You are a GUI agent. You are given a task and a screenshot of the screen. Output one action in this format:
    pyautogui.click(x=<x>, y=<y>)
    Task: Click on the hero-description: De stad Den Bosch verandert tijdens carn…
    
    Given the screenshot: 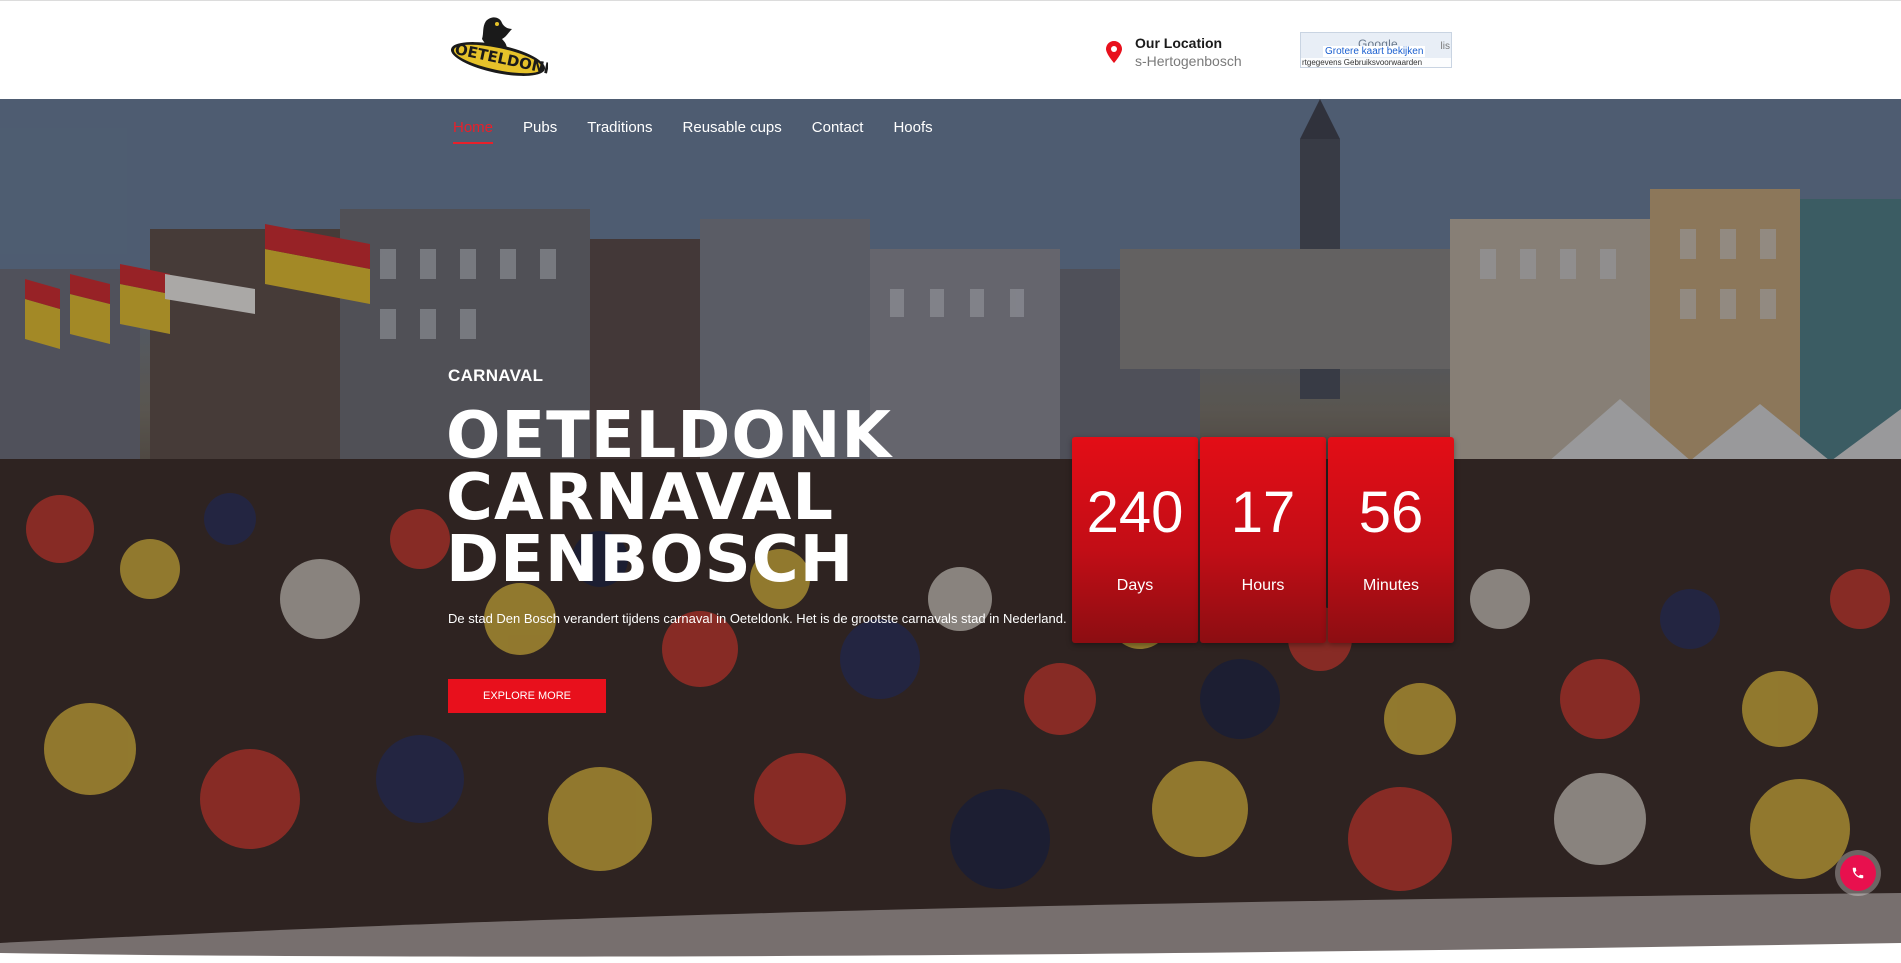 What is the action you would take?
    pyautogui.click(x=757, y=618)
    